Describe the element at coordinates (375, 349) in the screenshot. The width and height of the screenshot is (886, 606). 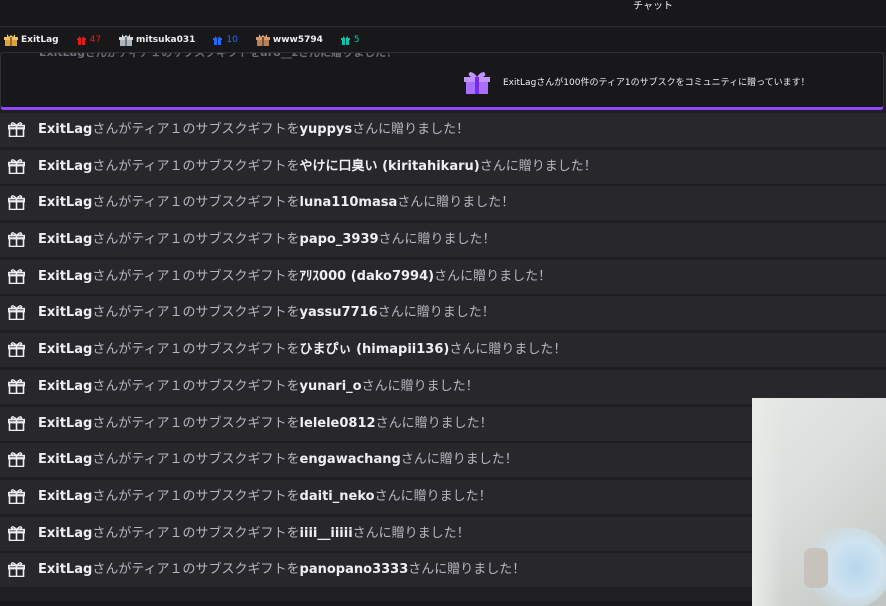
I see `recipient-name: ひまぴぃ (himapii136)` at that location.